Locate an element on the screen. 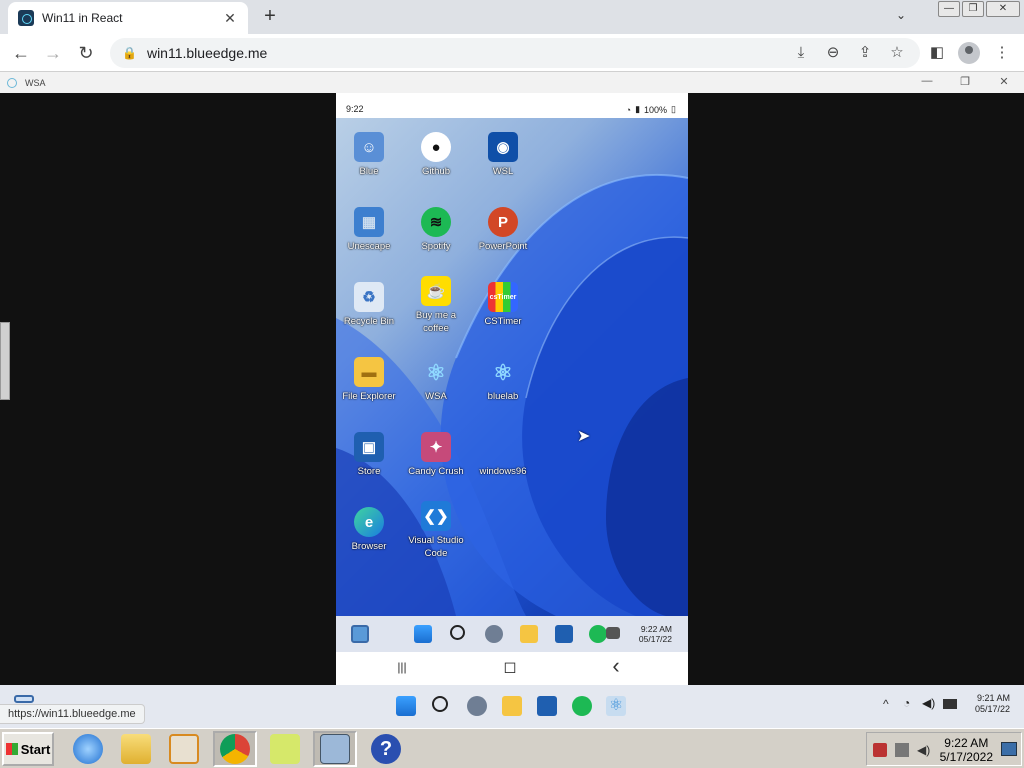  internet-explorer-app is located at coordinates (88, 749).